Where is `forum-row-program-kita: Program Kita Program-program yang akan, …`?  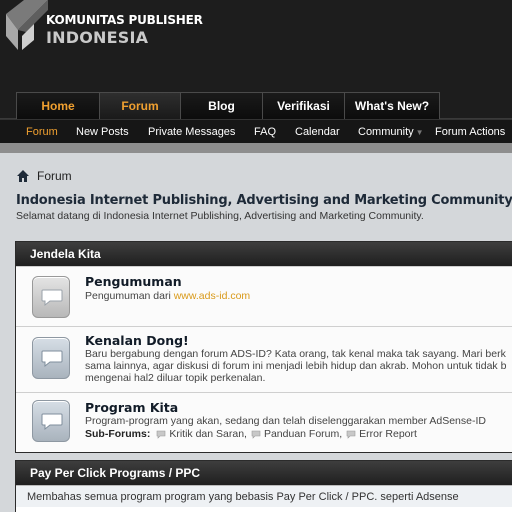
forum-row-program-kita: Program Kita Program-program yang akan, … is located at coordinates (264, 422).